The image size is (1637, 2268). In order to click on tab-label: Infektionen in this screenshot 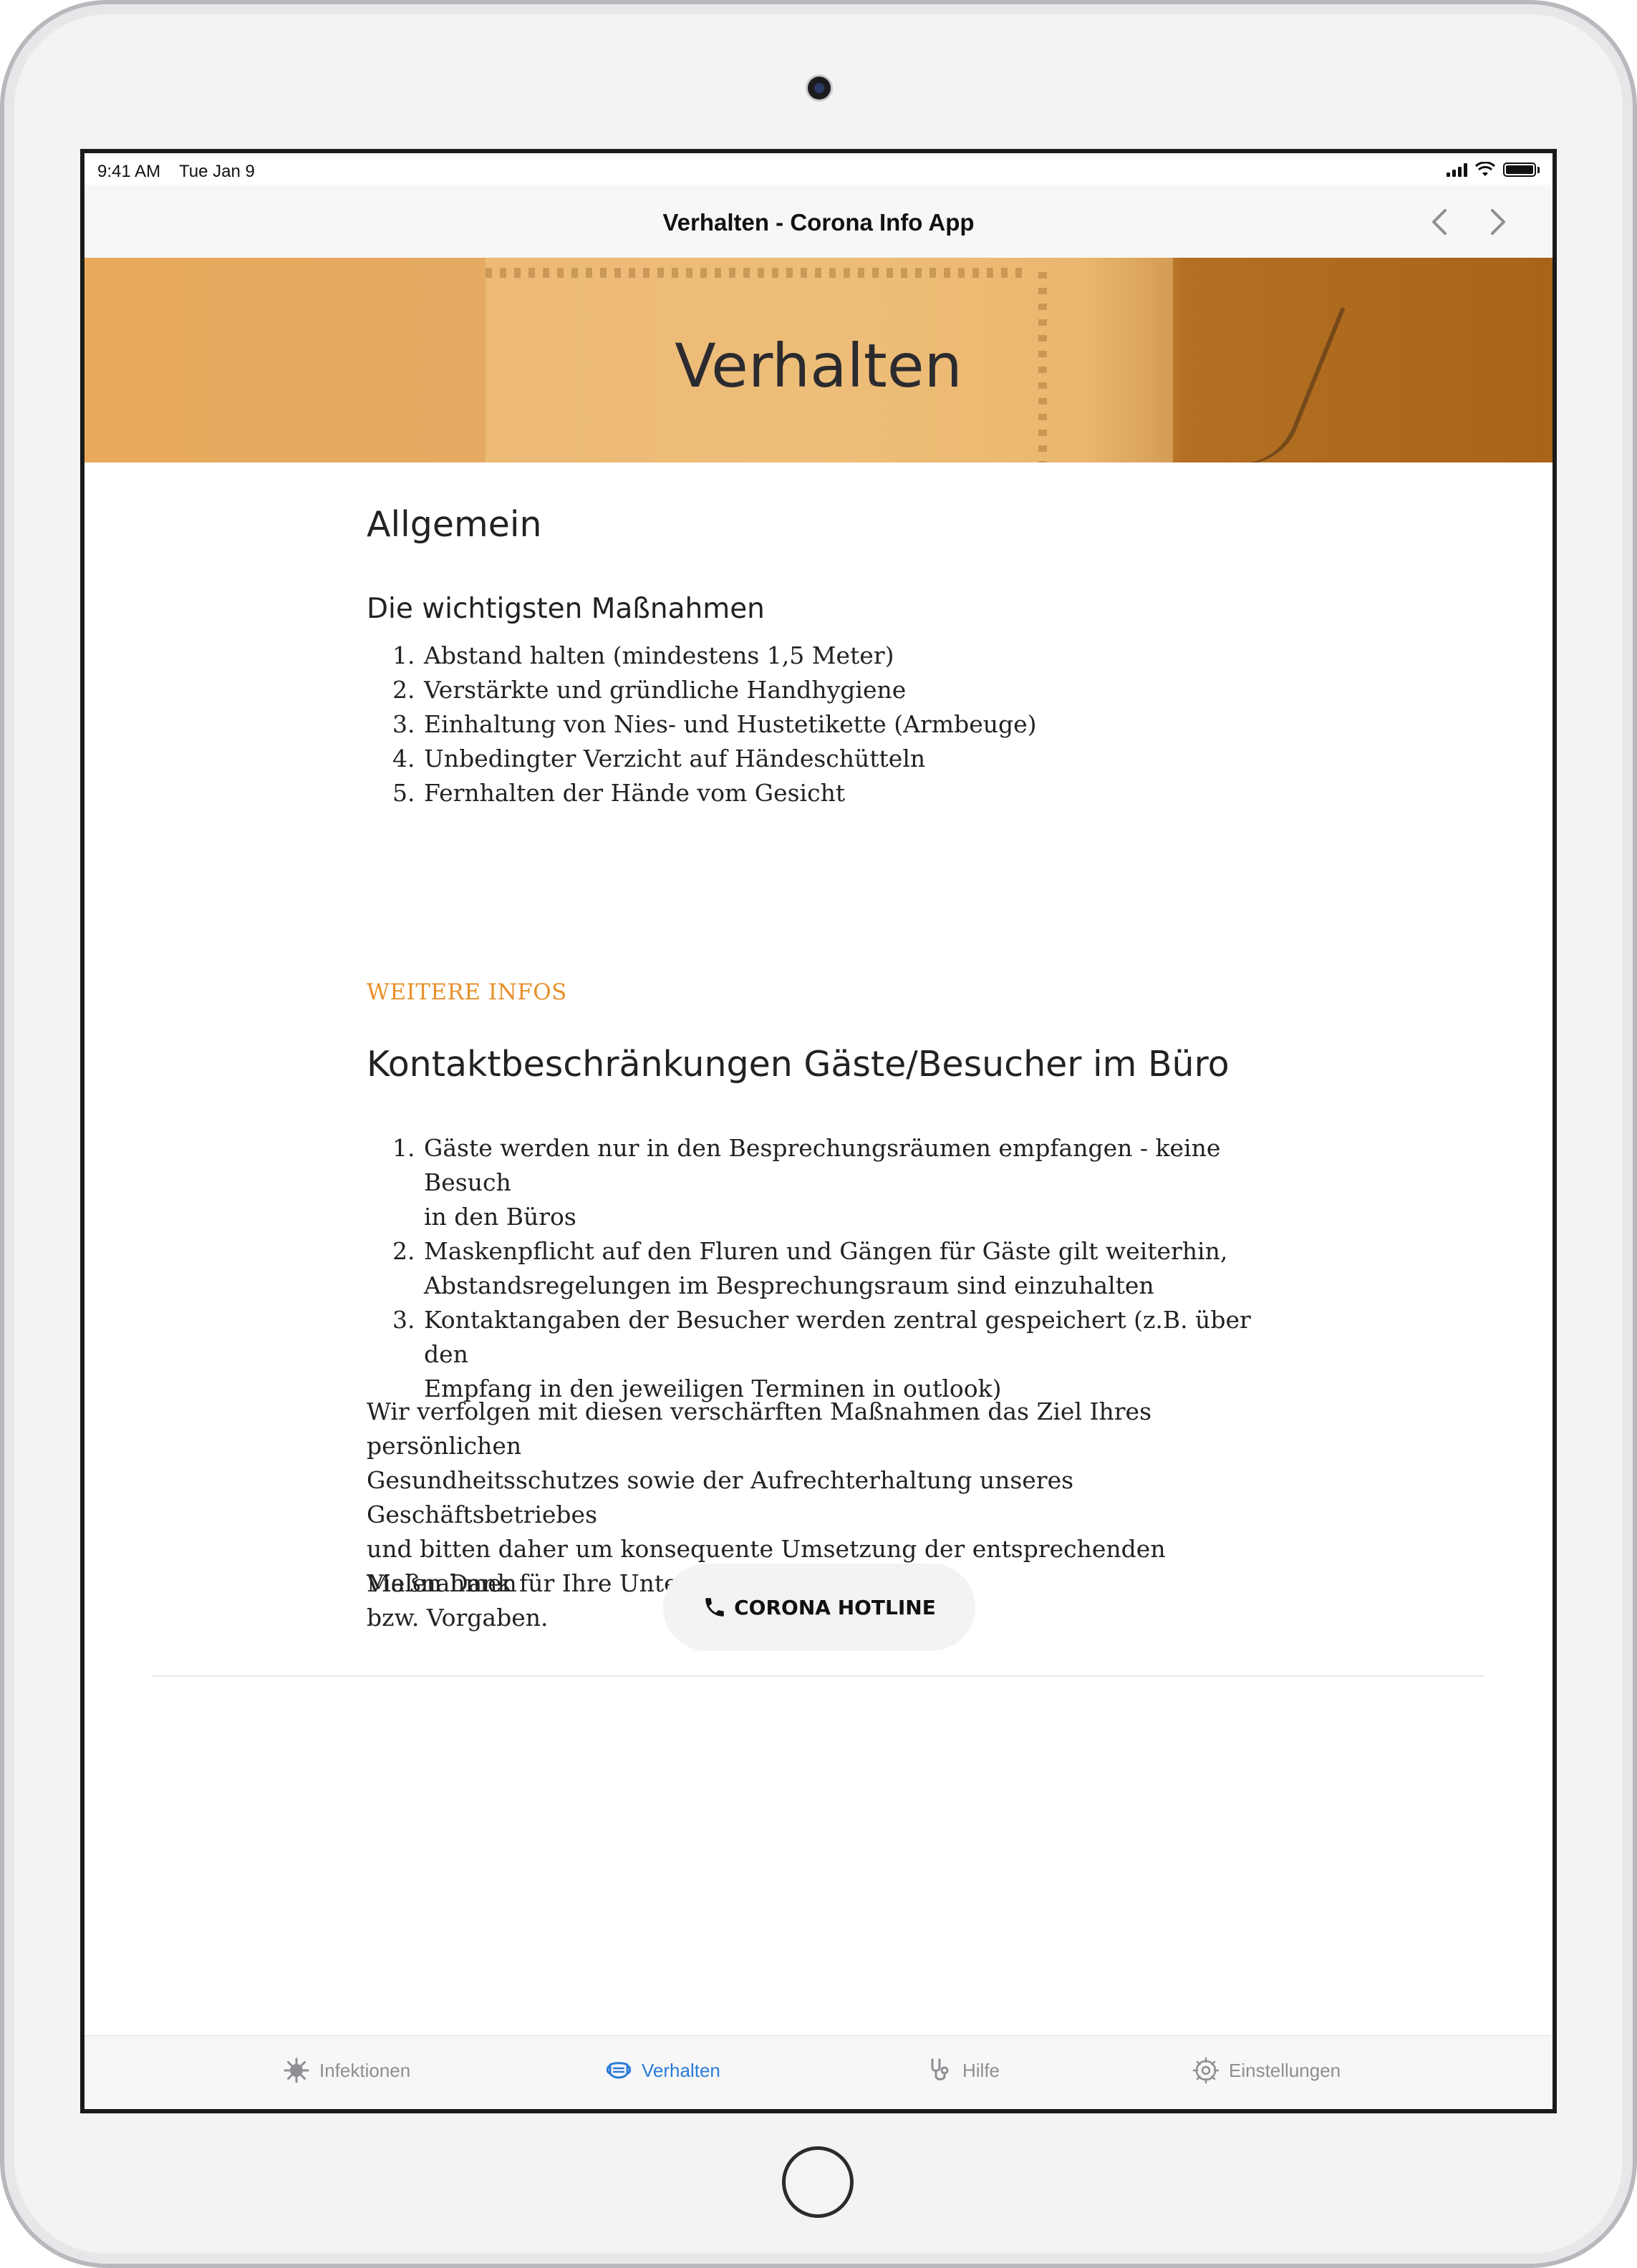, I will do `click(365, 2070)`.